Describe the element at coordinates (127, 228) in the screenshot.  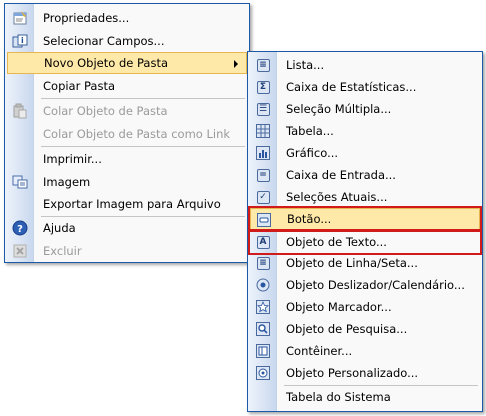
I see `menu-item-help: ? Ajuda` at that location.